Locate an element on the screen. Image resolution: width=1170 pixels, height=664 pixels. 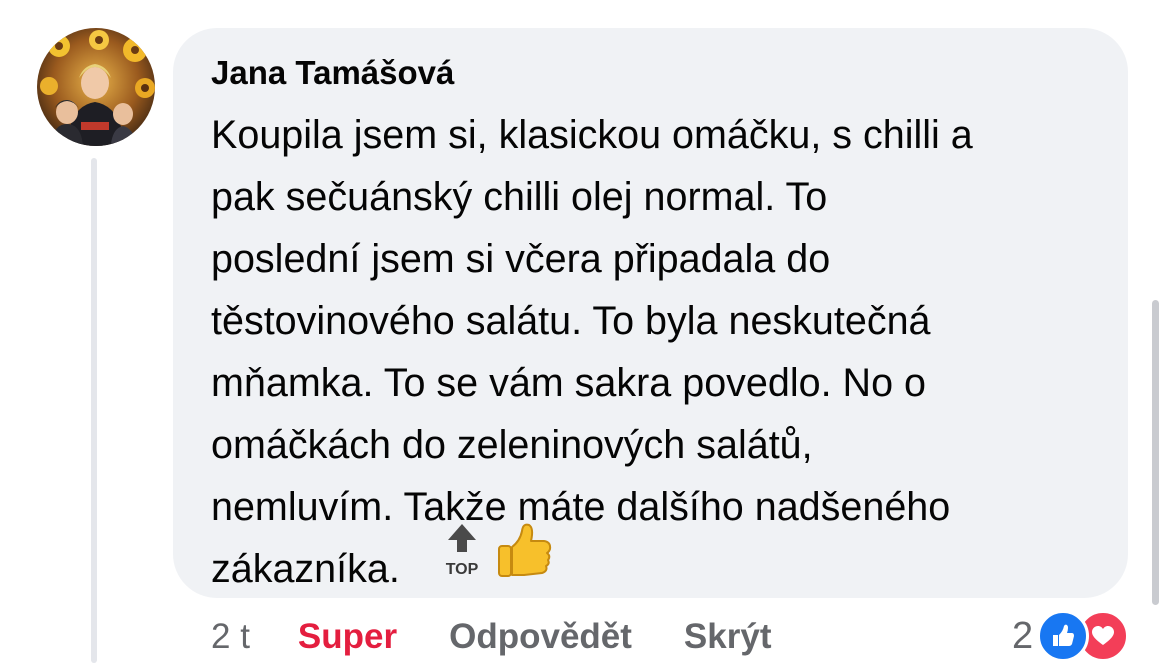
comment-actions: 2 t Super Odpovědět Skrýt is located at coordinates (491, 637).